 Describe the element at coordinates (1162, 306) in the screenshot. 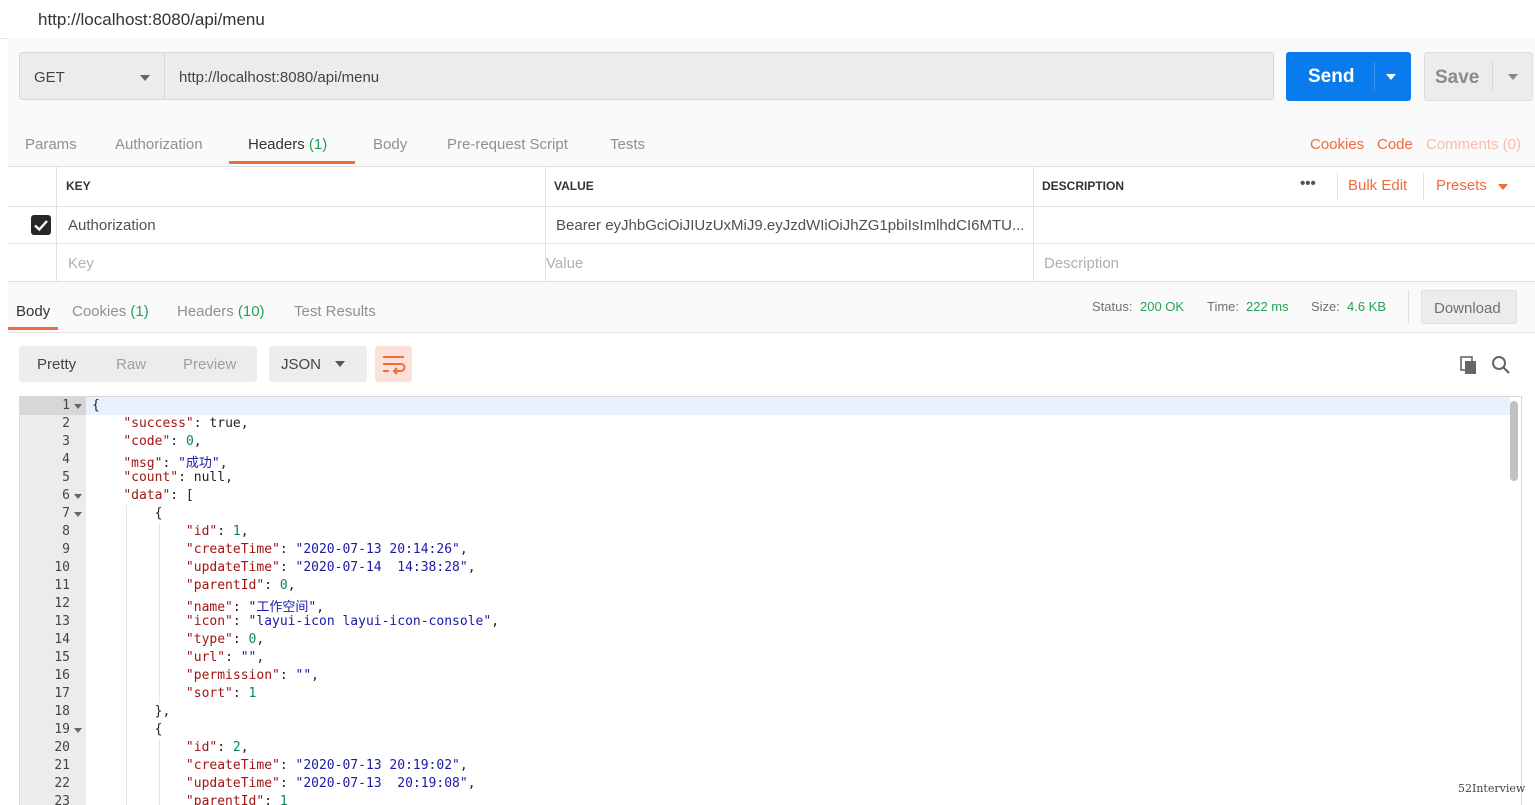

I see `status-value: 200 OK` at that location.